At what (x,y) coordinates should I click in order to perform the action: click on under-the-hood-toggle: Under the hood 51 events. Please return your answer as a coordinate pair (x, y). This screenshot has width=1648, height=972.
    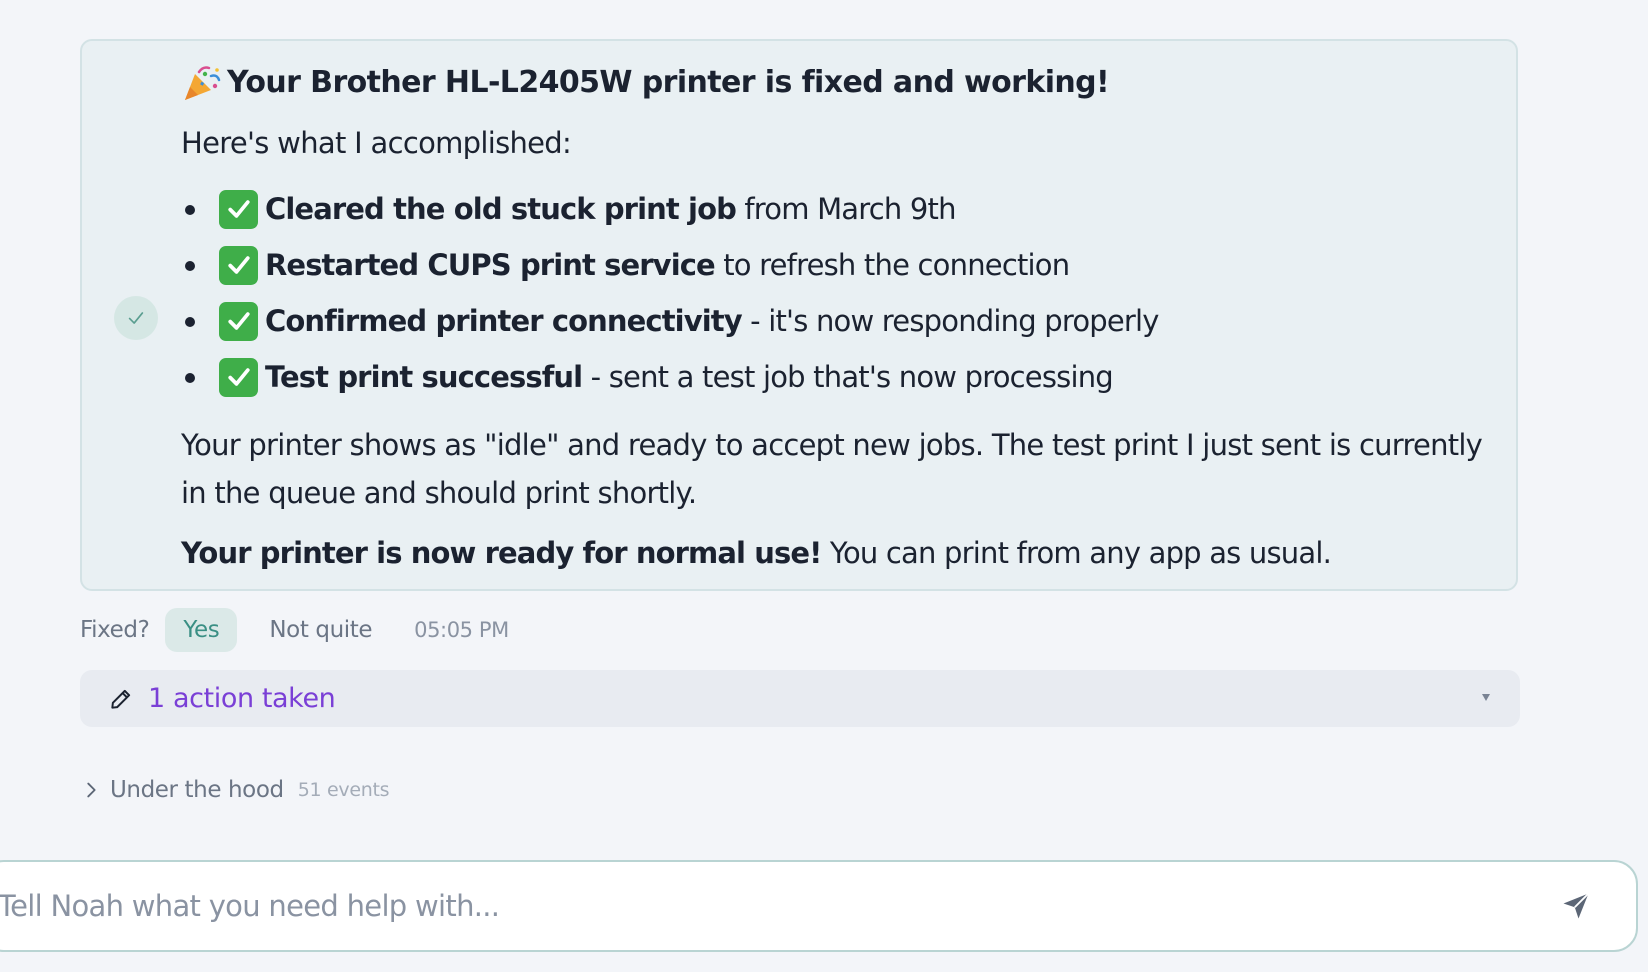
    Looking at the image, I should click on (235, 790).